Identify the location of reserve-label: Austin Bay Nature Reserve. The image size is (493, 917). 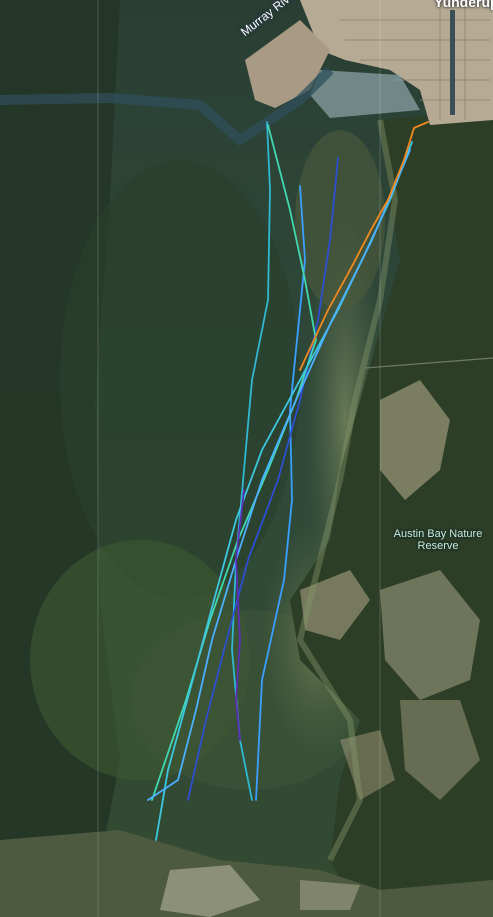
(438, 540).